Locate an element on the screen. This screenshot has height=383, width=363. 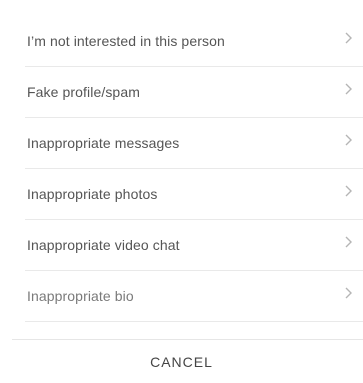
cancel-button: CANCEL is located at coordinates (181, 362).